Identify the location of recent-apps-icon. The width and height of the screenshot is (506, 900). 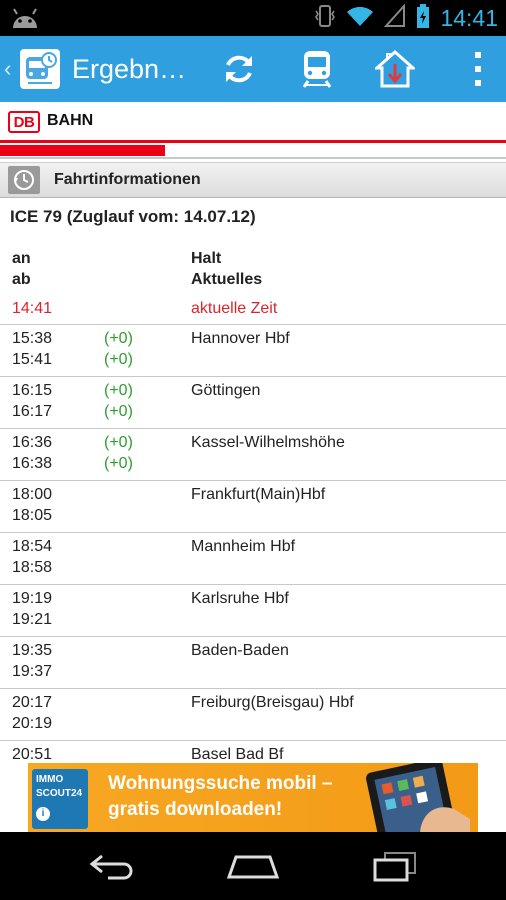
(394, 867).